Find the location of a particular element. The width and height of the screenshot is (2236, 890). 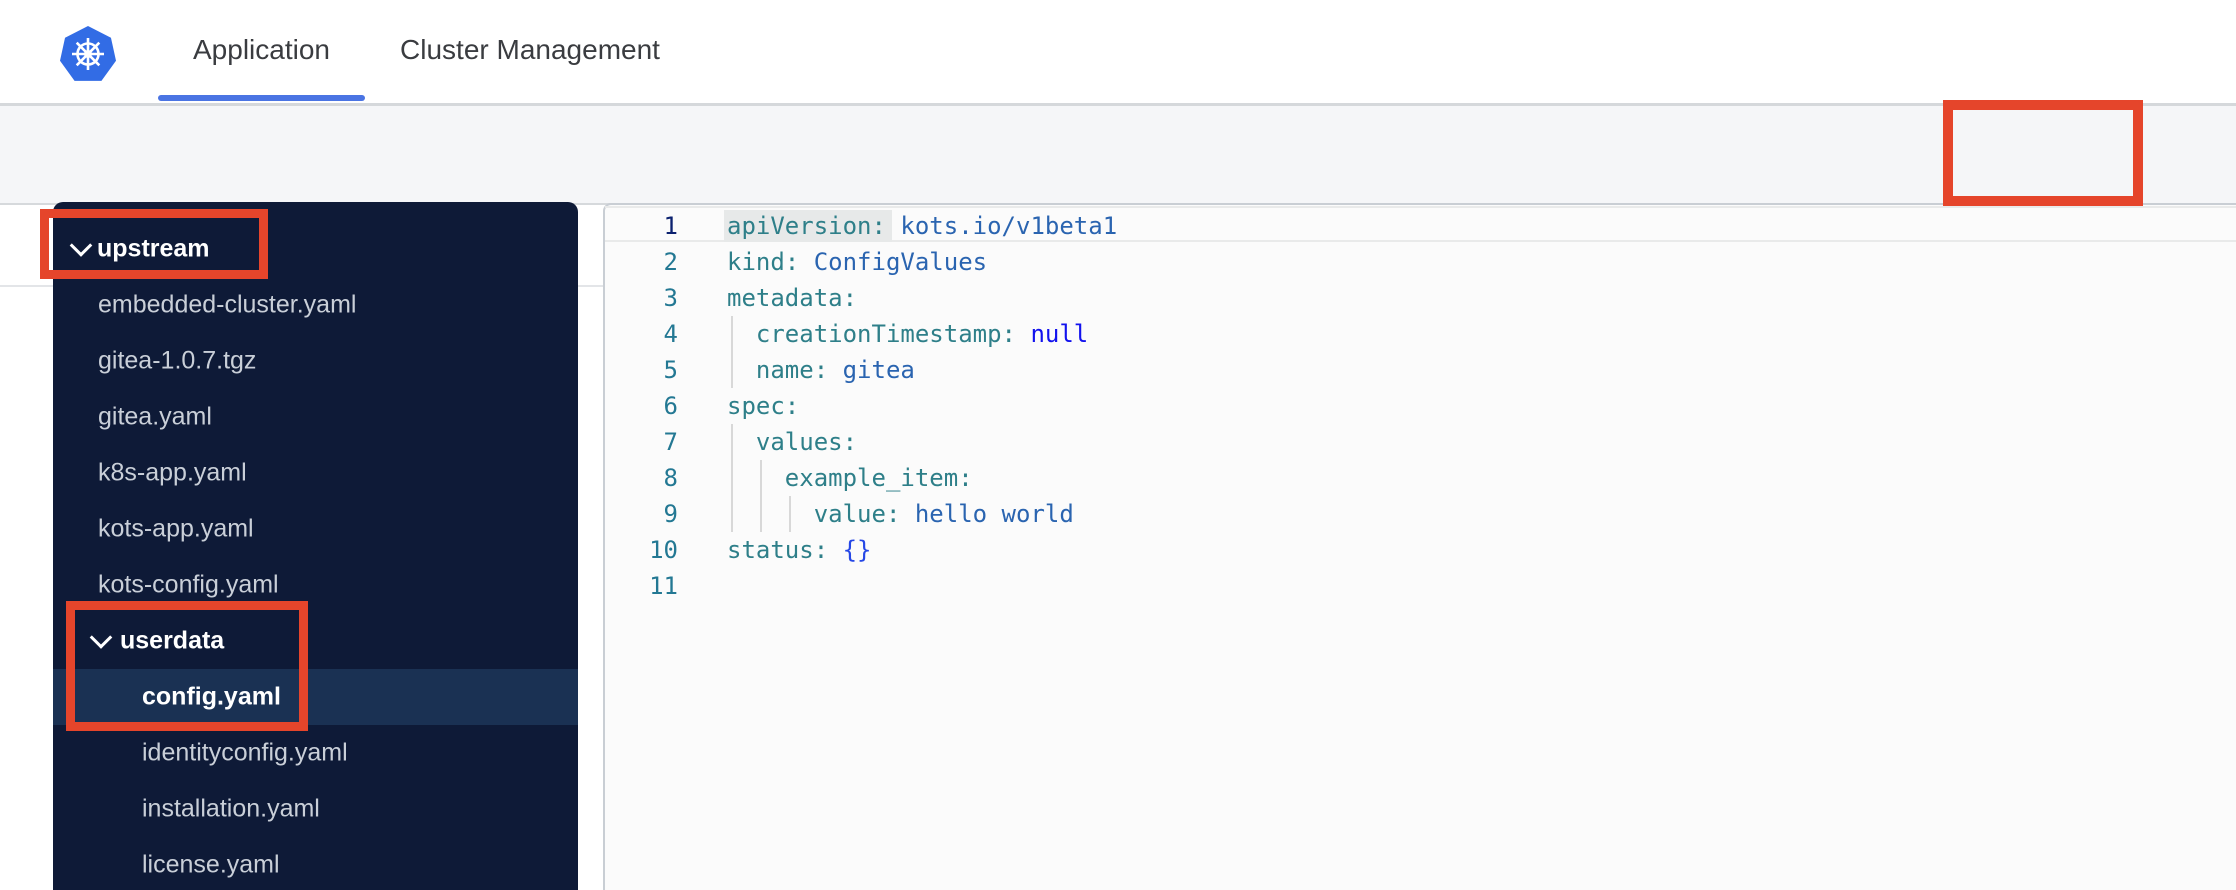

tree-item-k8s-app.yaml: k8s-app.yaml is located at coordinates (315, 473).